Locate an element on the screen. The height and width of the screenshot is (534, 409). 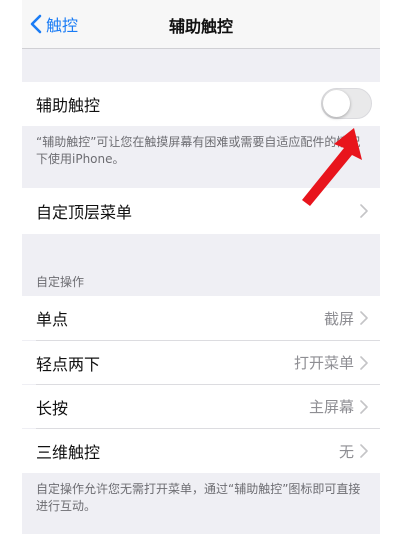
arrow-shape is located at coordinates (332, 167).